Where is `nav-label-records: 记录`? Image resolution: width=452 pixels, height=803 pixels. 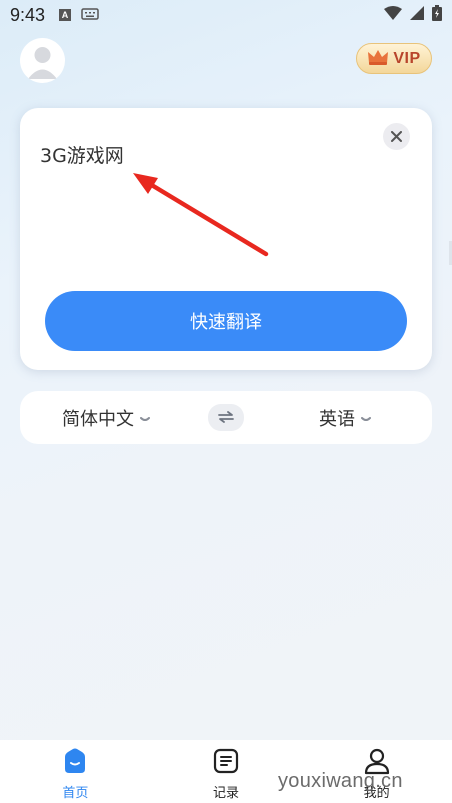 nav-label-records: 记录 is located at coordinates (226, 793).